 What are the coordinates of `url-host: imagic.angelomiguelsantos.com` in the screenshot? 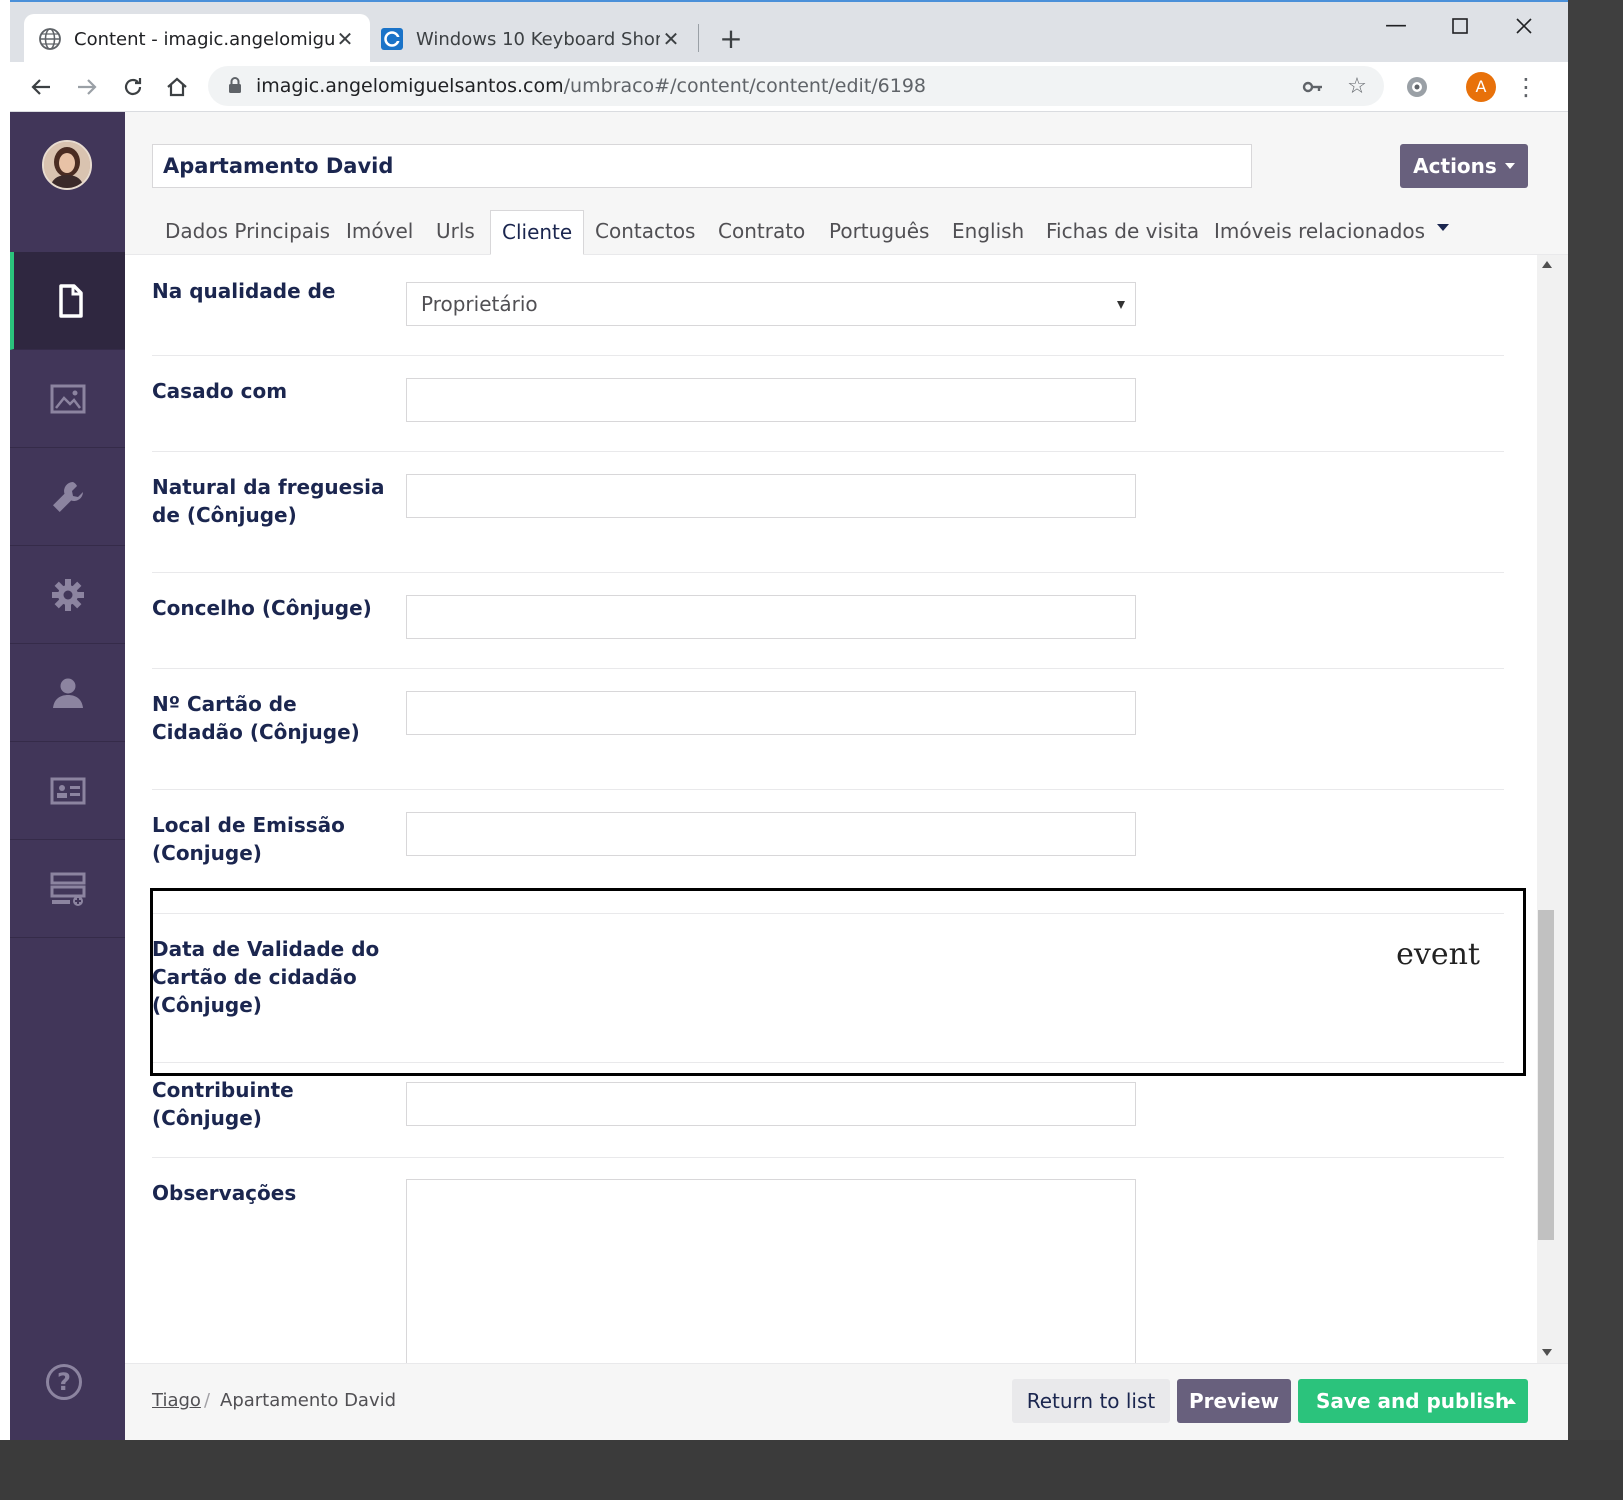 It's located at (410, 86).